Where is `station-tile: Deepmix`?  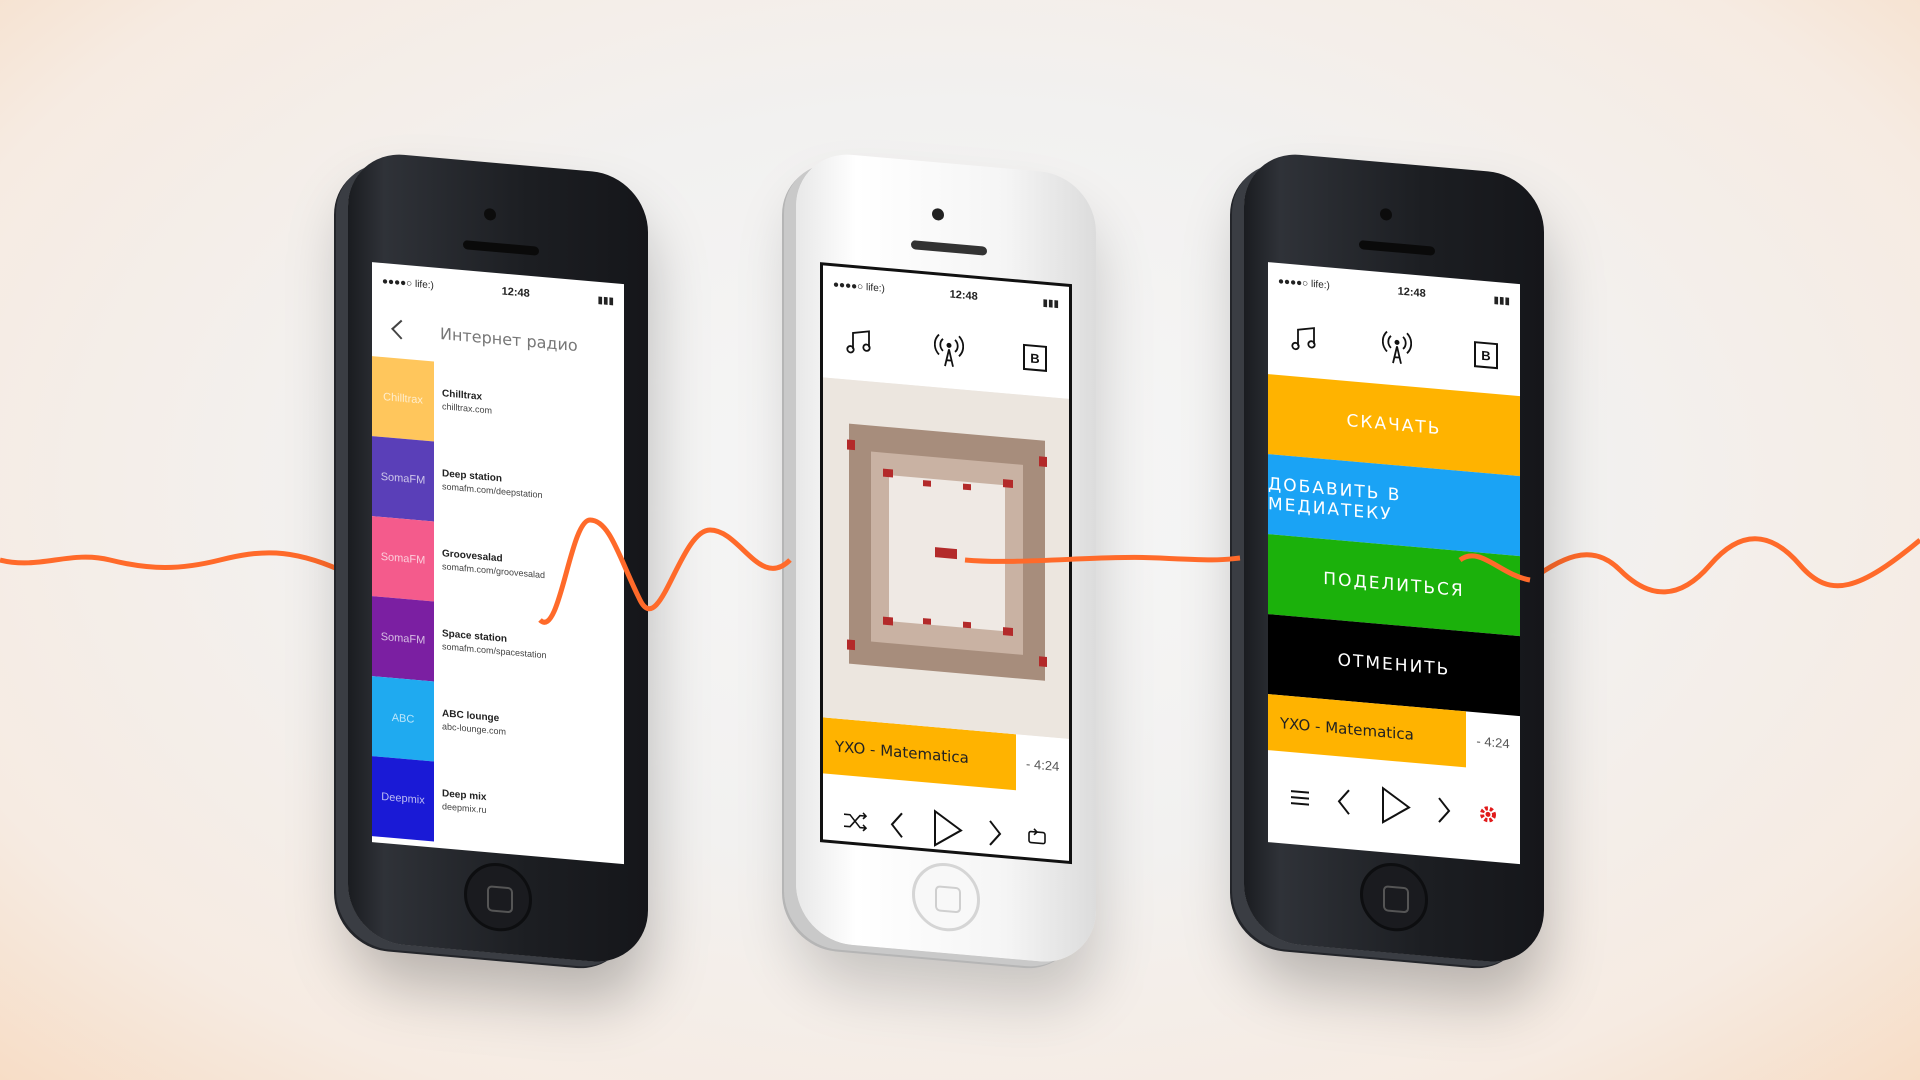
station-tile: Deepmix is located at coordinates (403, 799).